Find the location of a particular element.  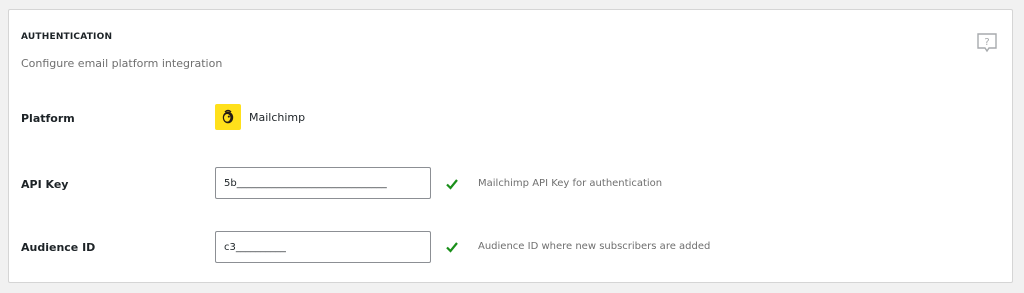

platform-label: Platform is located at coordinates (48, 118).